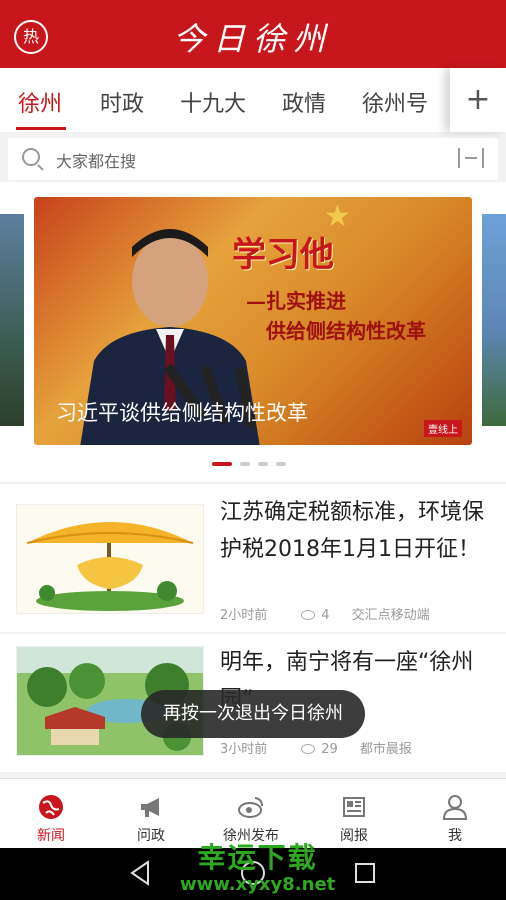  Describe the element at coordinates (390, 615) in the screenshot. I see `news-source: 交汇点移动端` at that location.